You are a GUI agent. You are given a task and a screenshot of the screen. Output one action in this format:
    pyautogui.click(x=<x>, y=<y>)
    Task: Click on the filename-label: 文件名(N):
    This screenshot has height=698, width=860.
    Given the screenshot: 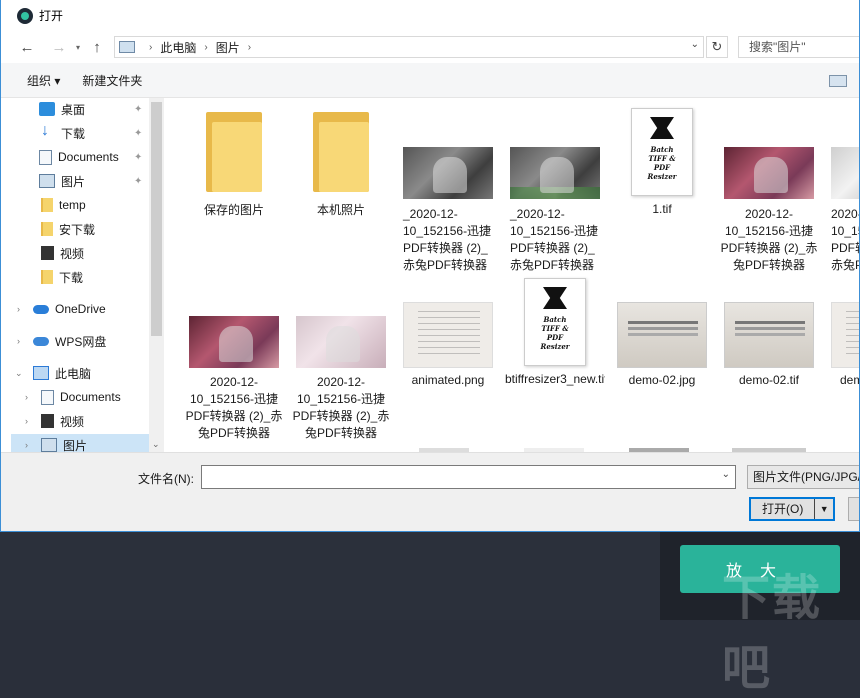 What is the action you would take?
    pyautogui.click(x=166, y=479)
    